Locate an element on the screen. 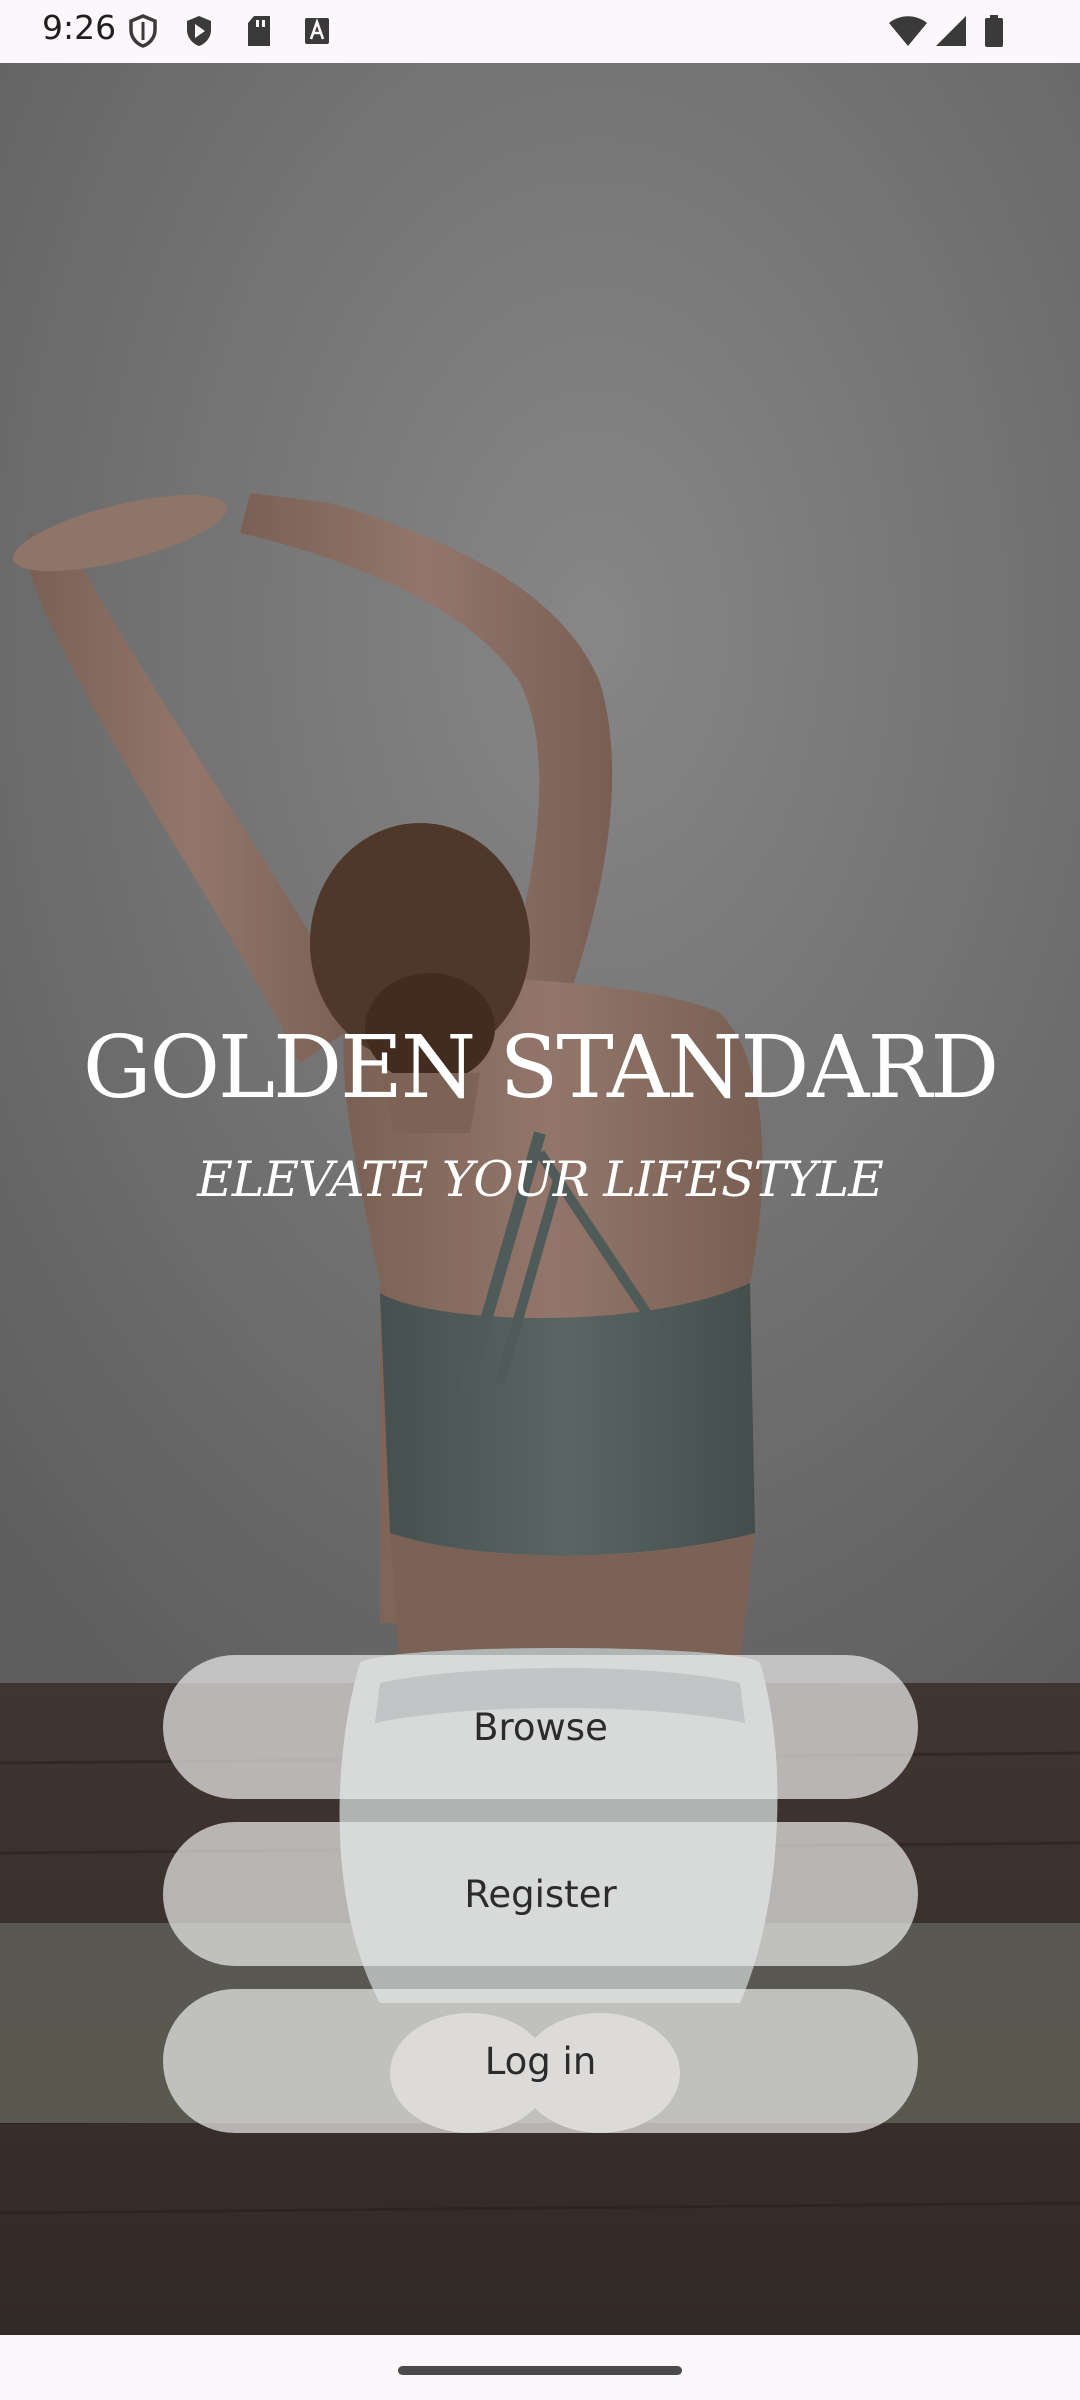 This screenshot has width=1080, height=2400. play-protect-icon is located at coordinates (199, 31).